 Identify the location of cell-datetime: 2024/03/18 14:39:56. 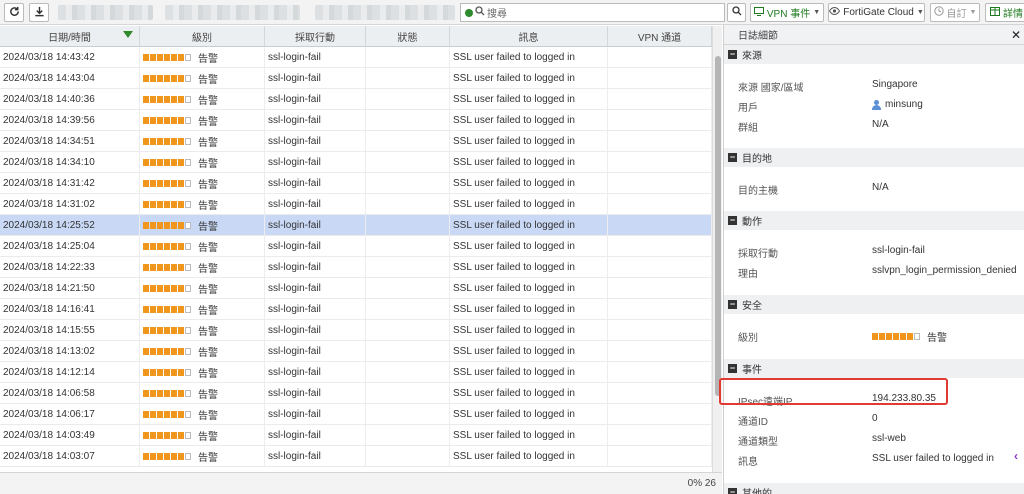
(70, 120).